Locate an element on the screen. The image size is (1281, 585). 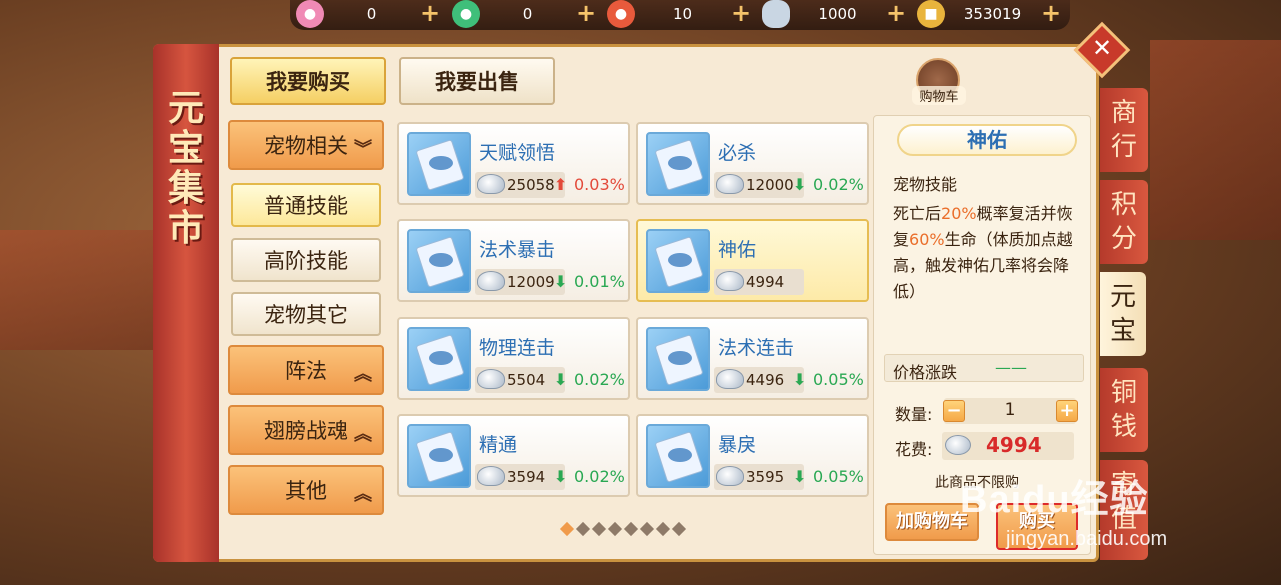
item-card: 暴戾 3595 ⬇ 0.05% is located at coordinates (752, 455).